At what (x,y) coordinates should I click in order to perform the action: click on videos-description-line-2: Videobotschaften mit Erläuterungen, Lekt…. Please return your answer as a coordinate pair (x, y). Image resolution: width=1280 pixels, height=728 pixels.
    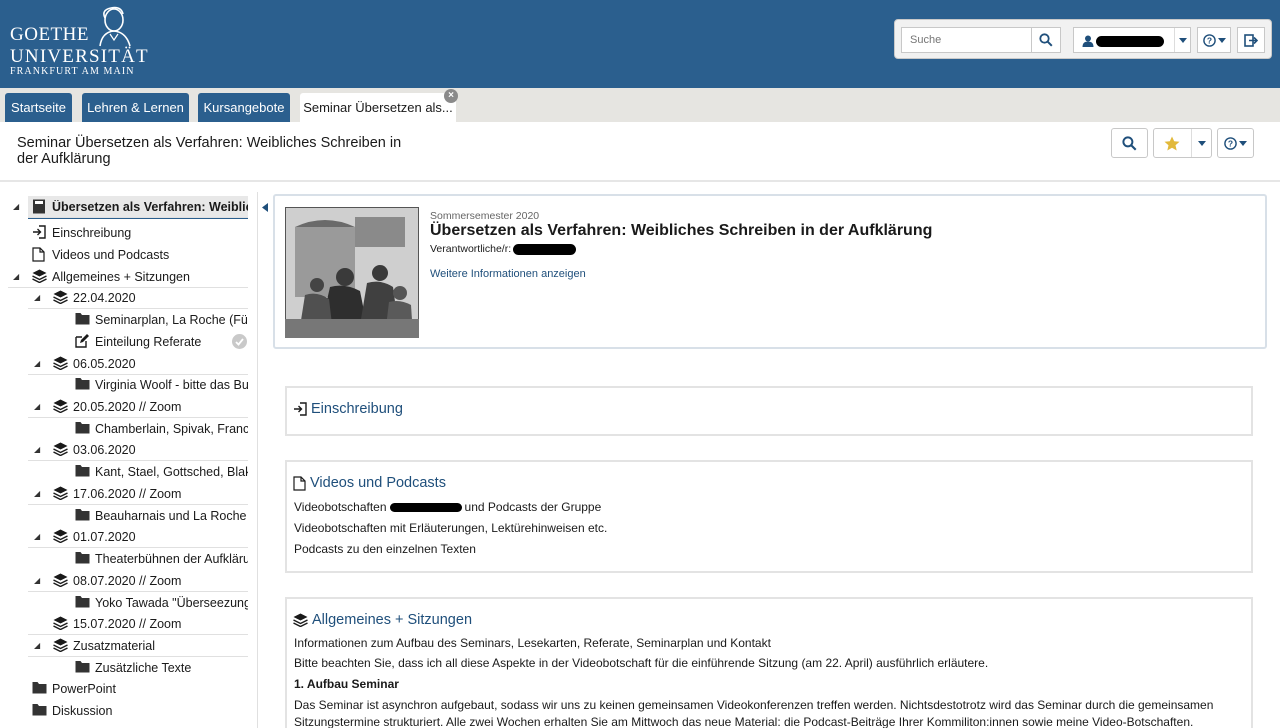
    Looking at the image, I should click on (451, 528).